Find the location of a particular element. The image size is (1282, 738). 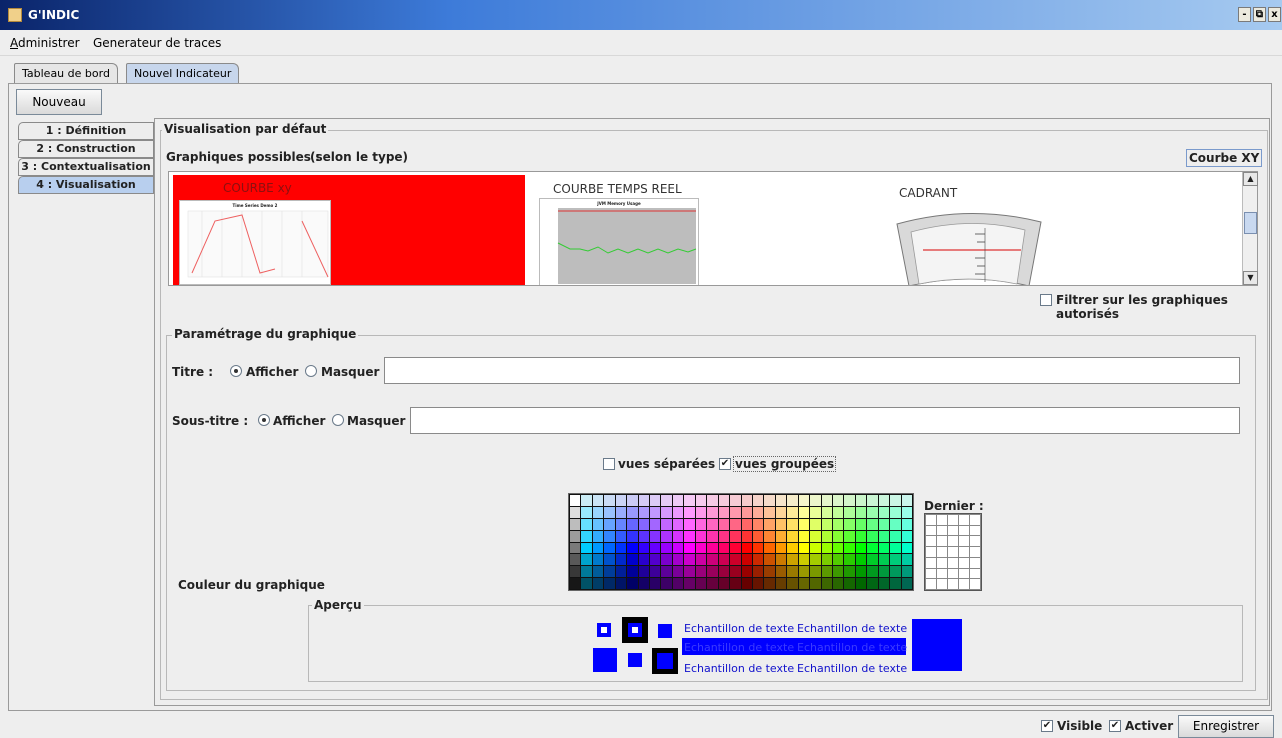

vues-groupees-checkbox: ✔ is located at coordinates (725, 464).